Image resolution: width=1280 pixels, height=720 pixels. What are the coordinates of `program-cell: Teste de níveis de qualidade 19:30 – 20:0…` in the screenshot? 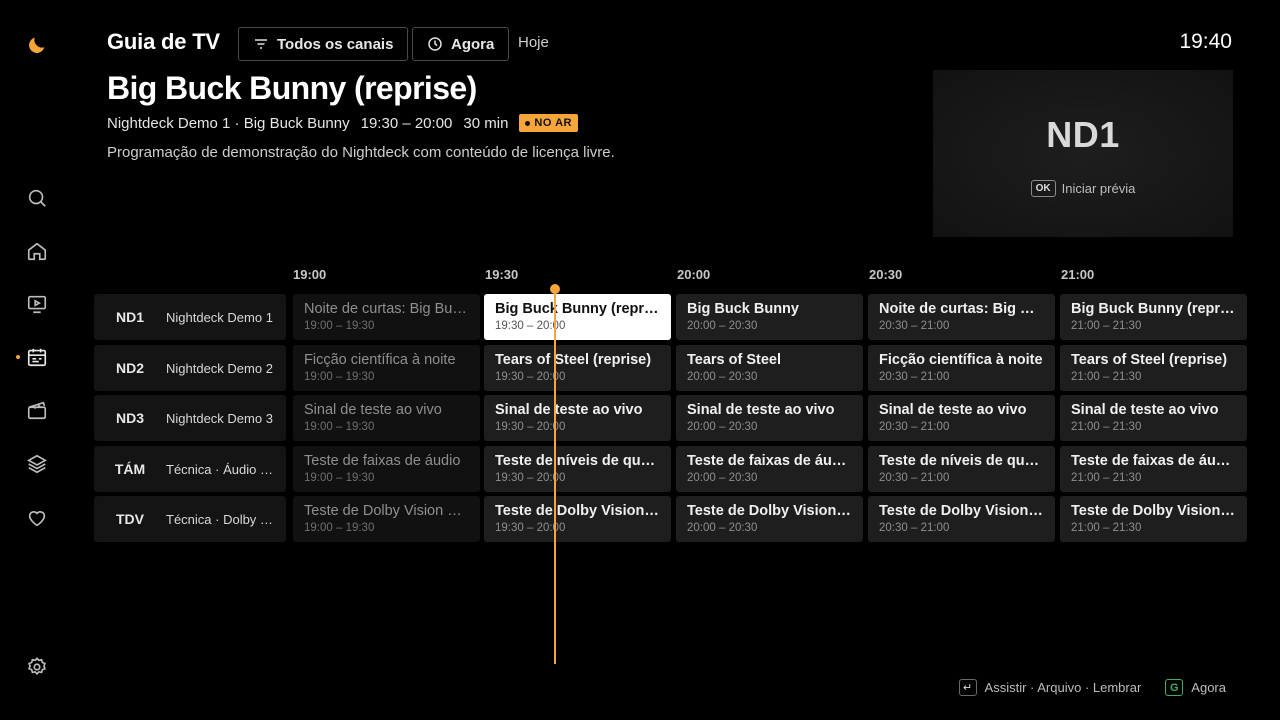 It's located at (577, 469).